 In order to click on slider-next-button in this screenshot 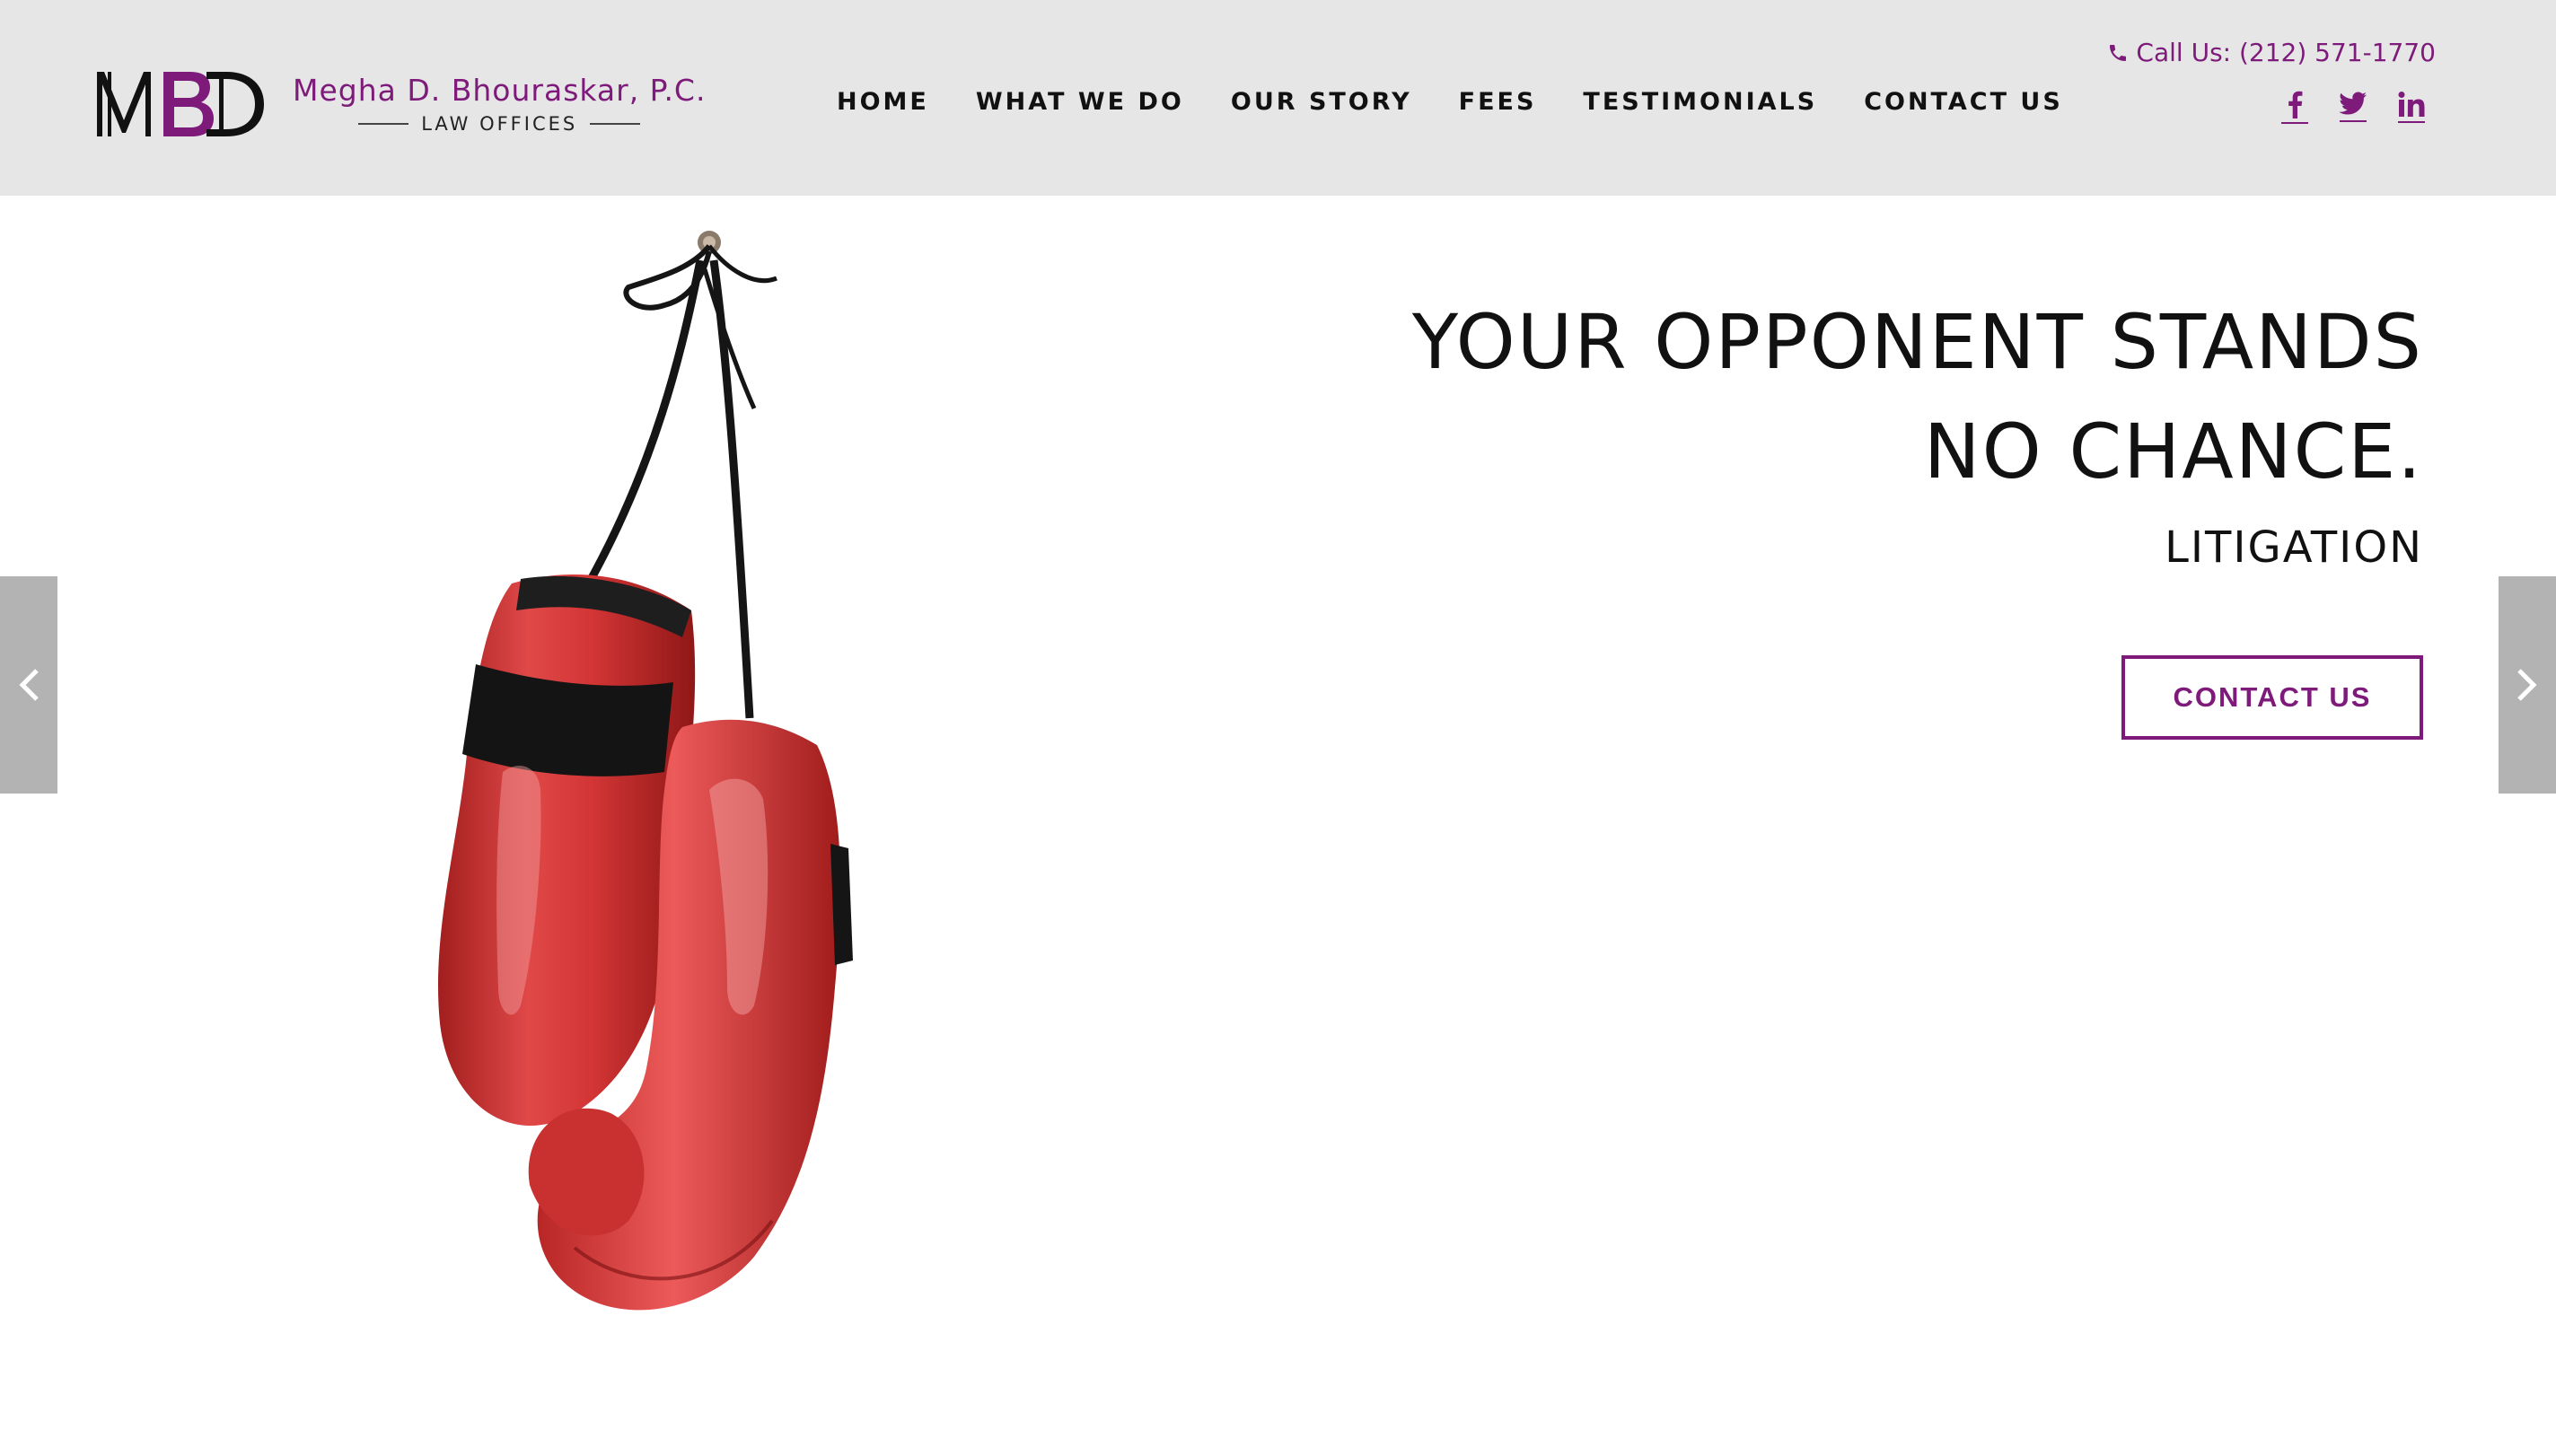, I will do `click(2528, 685)`.